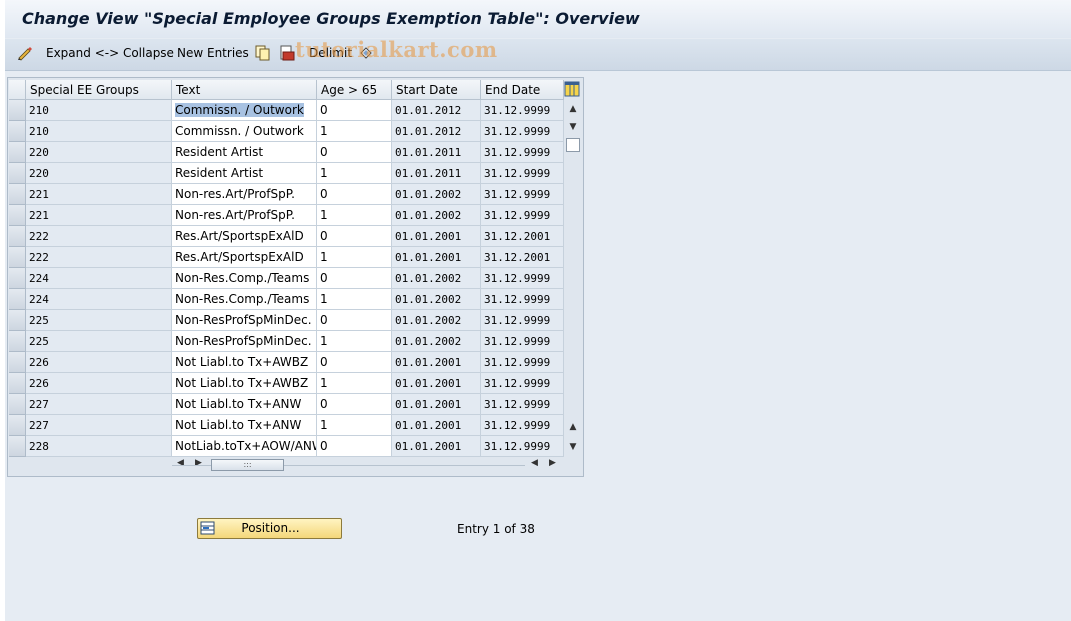  What do you see at coordinates (573, 109) in the screenshot?
I see `scroll-up-icon: ▲` at bounding box center [573, 109].